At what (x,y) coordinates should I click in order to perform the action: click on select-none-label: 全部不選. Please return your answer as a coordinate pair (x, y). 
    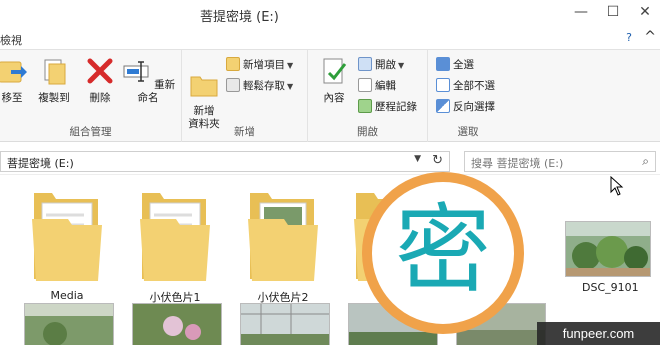
    Looking at the image, I should click on (474, 86).